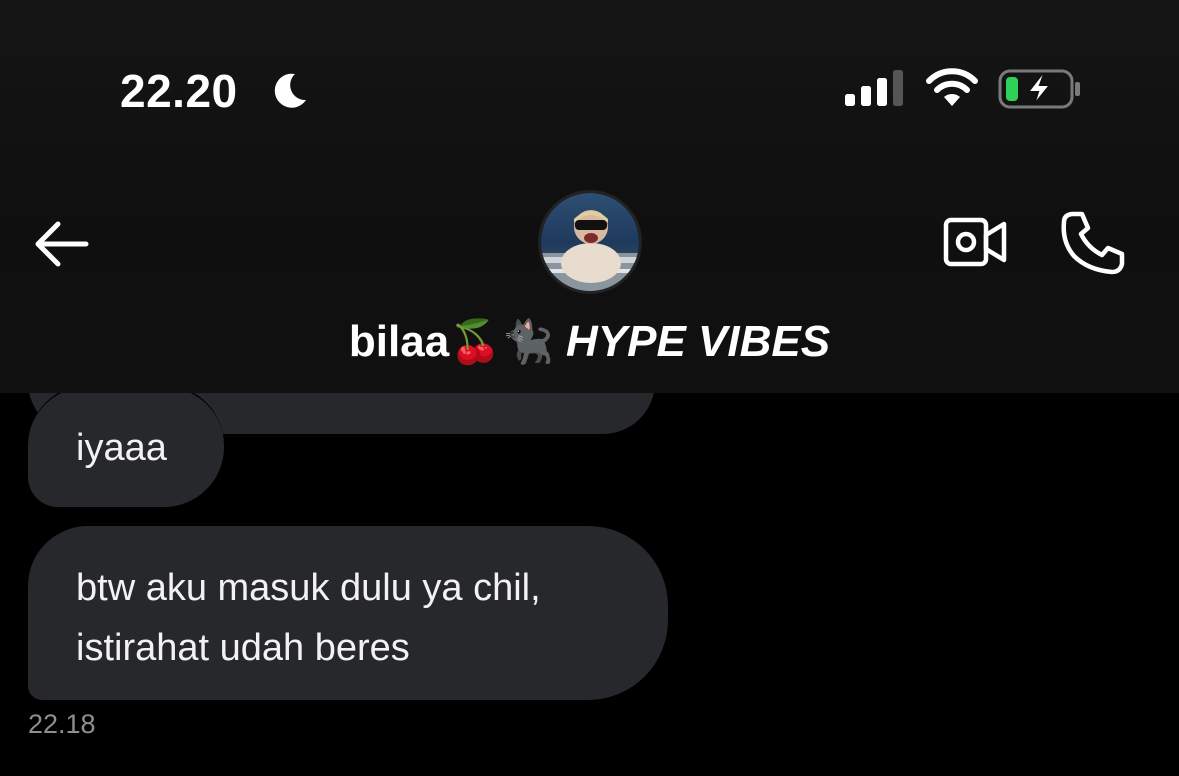  What do you see at coordinates (179, 91) in the screenshot?
I see `status-time: 22.20` at bounding box center [179, 91].